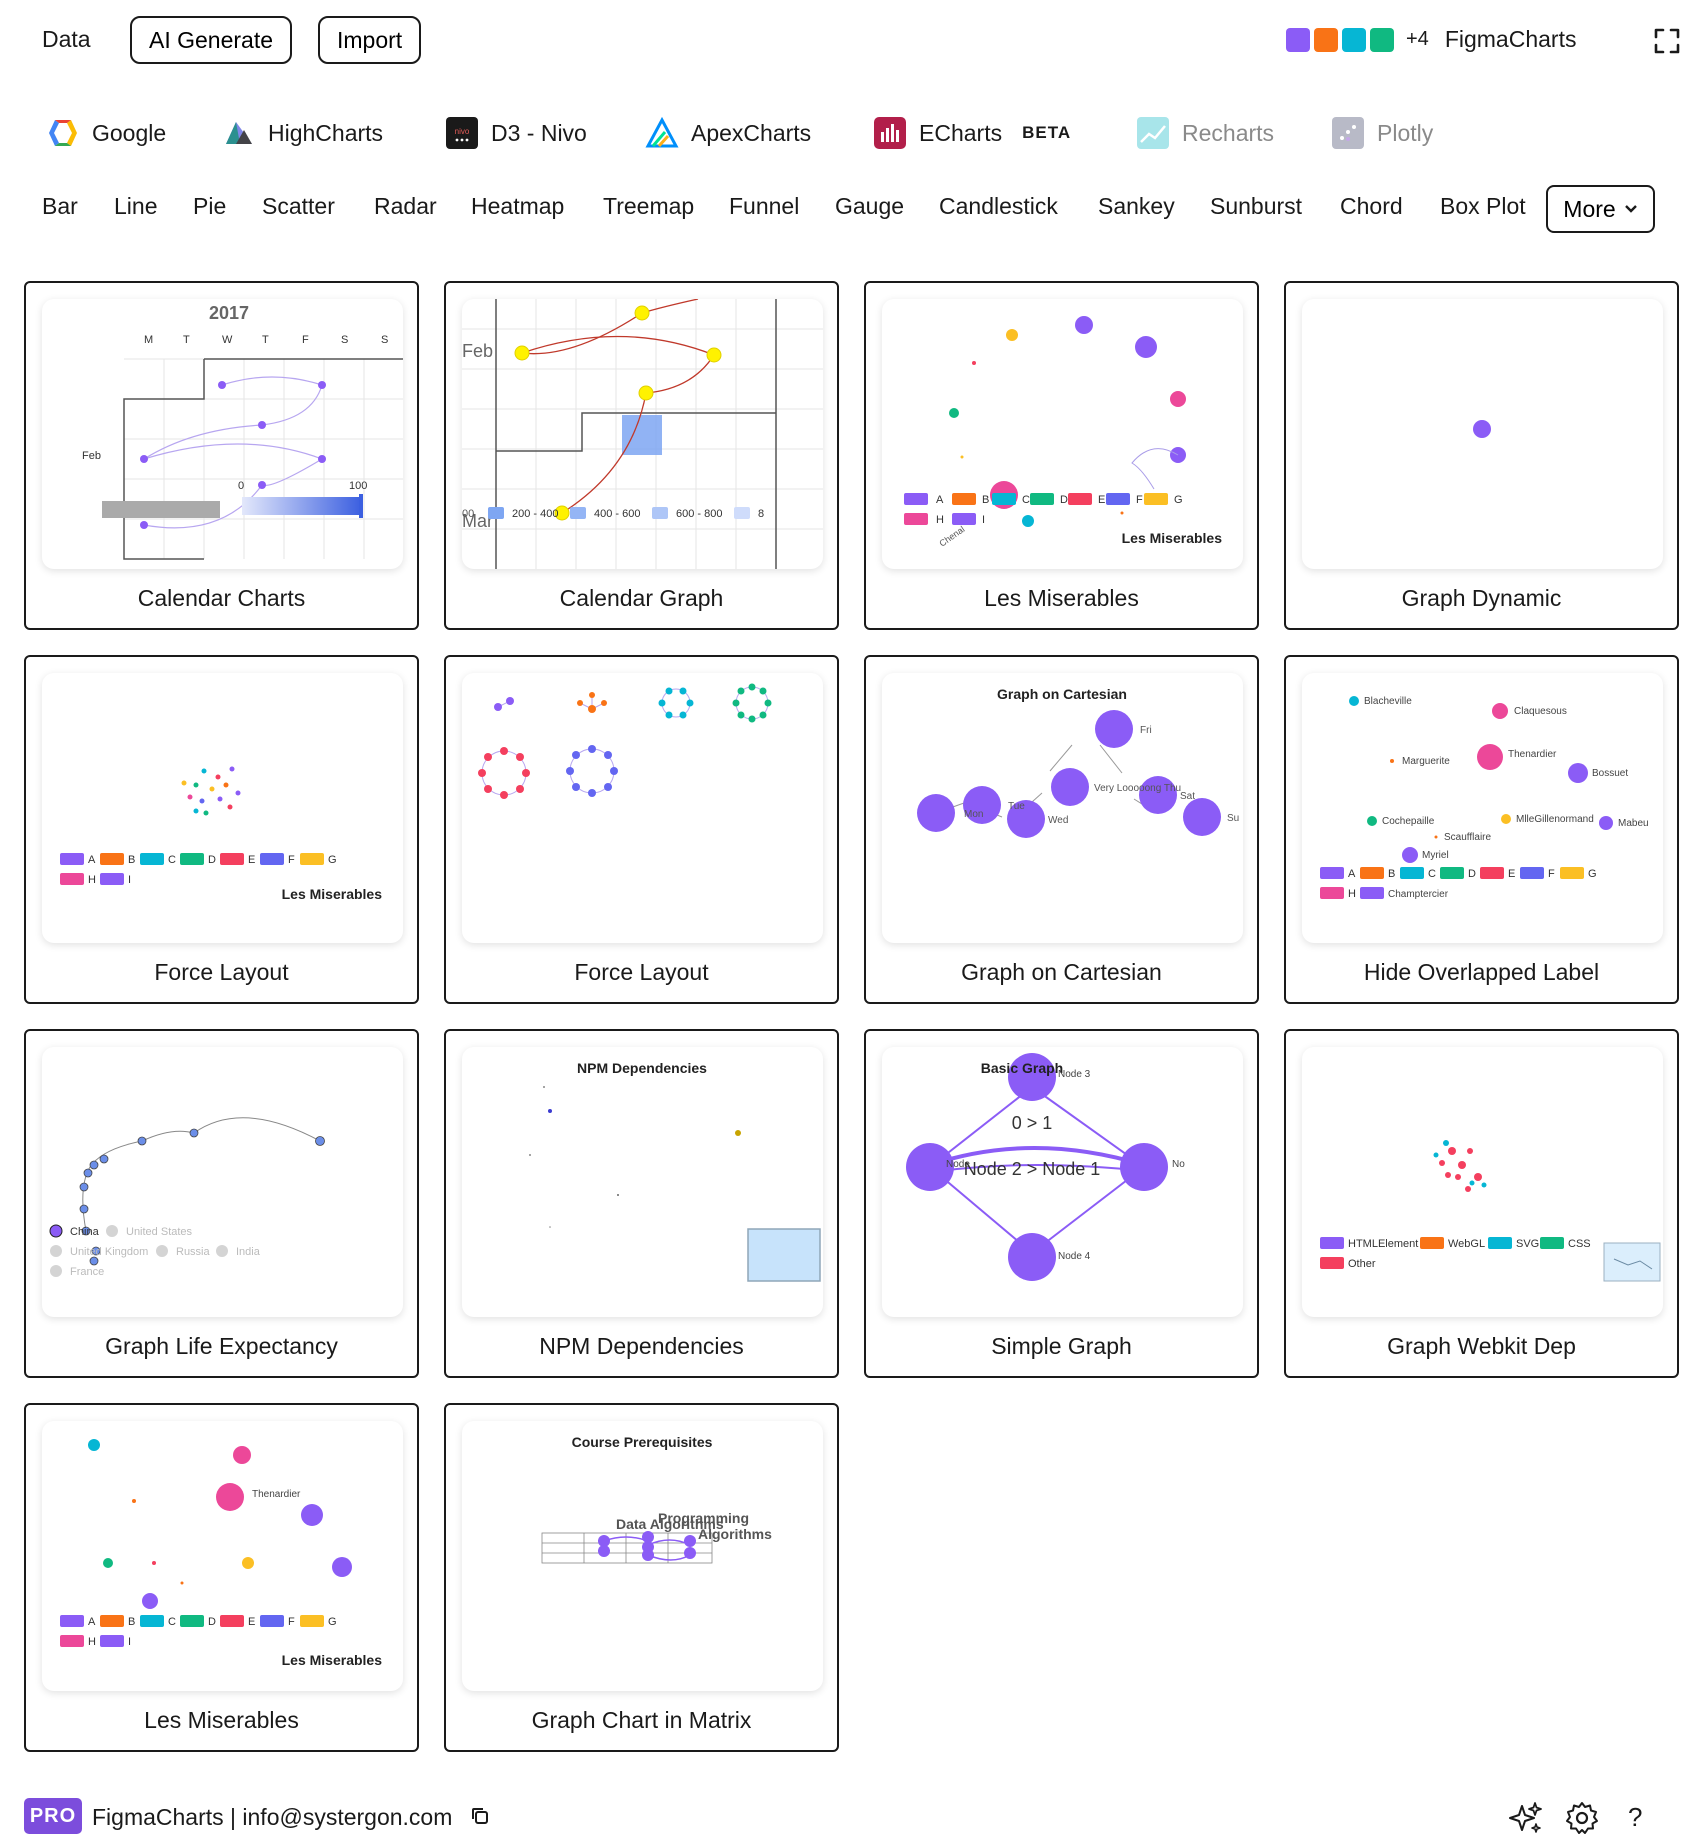 This screenshot has width=1700, height=1848. Describe the element at coordinates (1482, 1182) in the screenshot. I see `card-preview: HTMLElement WebGL SVG CSS Other` at that location.